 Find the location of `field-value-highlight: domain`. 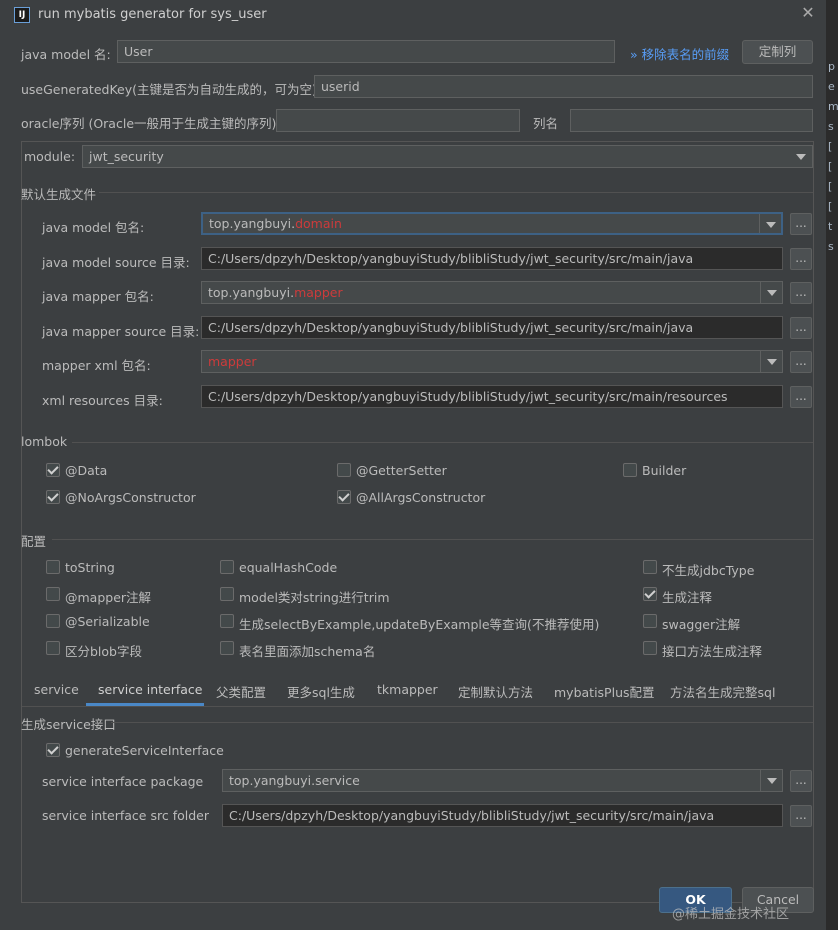

field-value-highlight: domain is located at coordinates (318, 223).